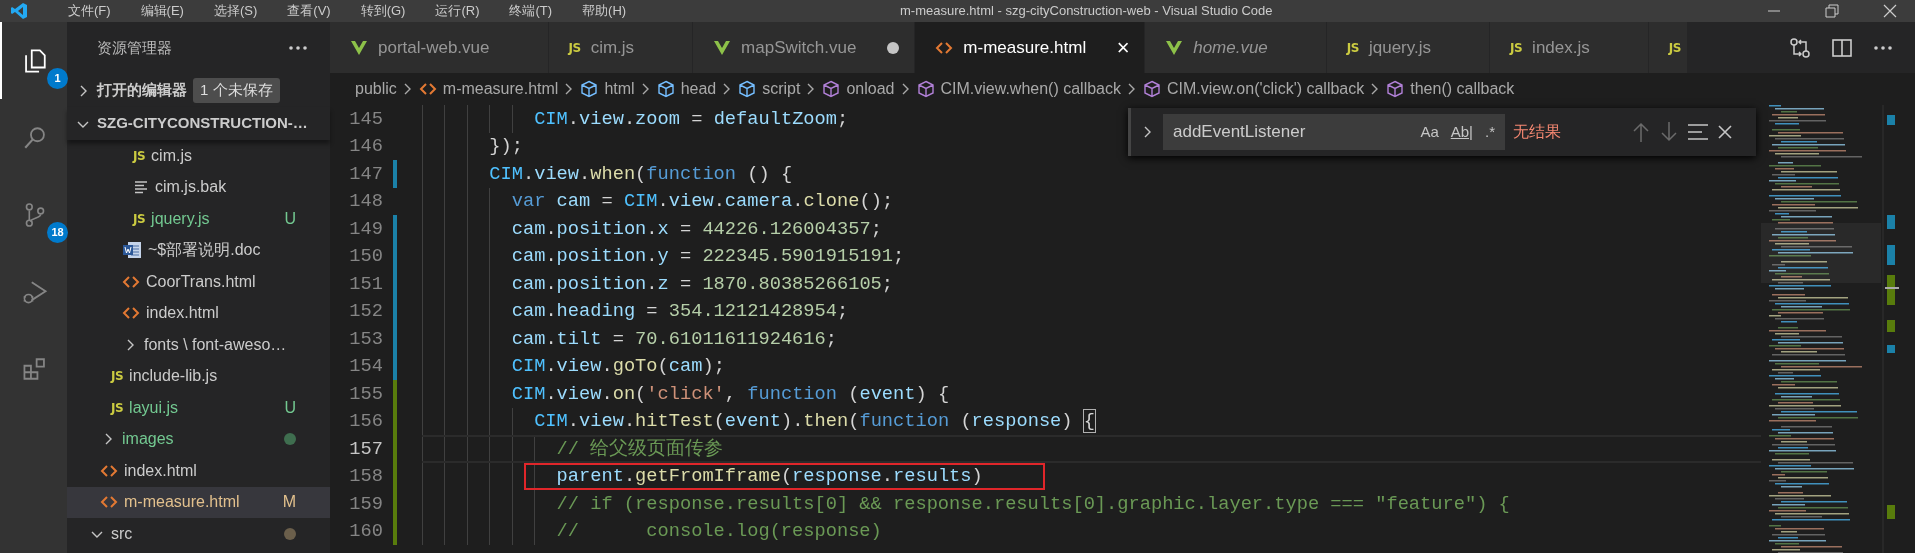 The image size is (1915, 553). Describe the element at coordinates (365, 174) in the screenshot. I see `line-number: 147` at that location.